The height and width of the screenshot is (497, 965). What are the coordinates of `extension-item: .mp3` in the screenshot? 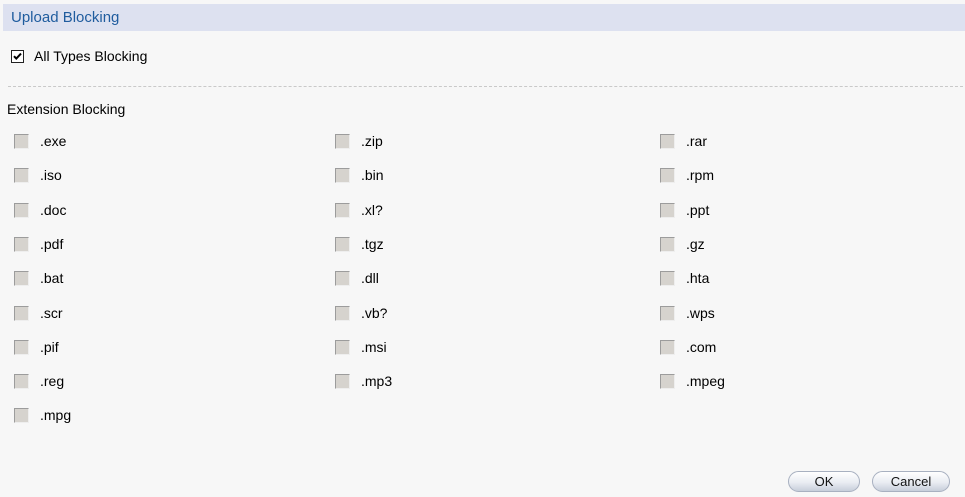 It's located at (363, 381).